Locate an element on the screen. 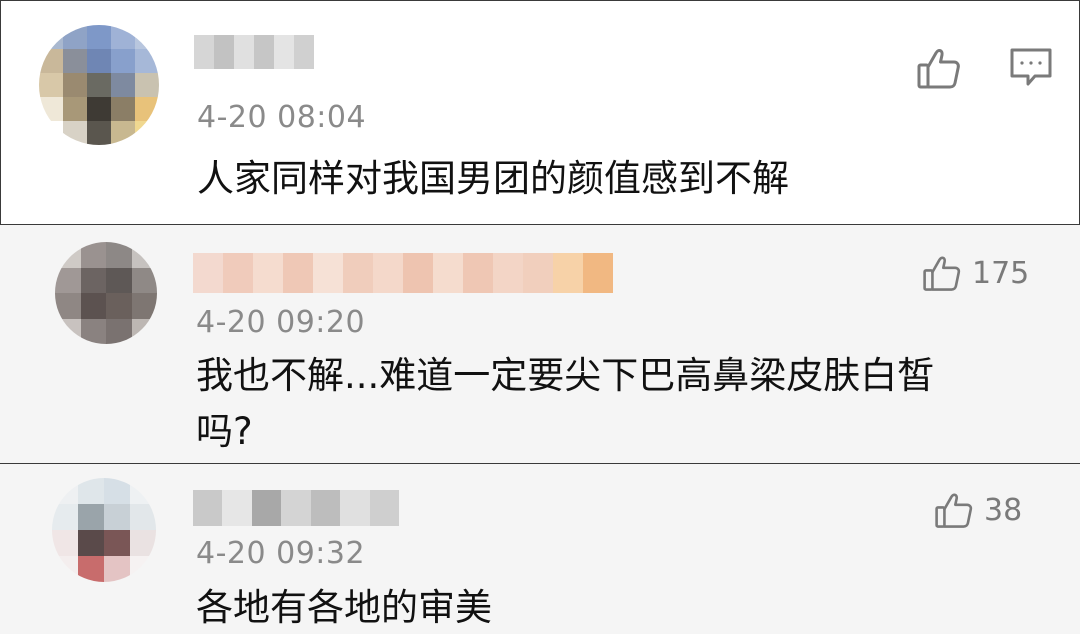  like-count: 38 is located at coordinates (1003, 510).